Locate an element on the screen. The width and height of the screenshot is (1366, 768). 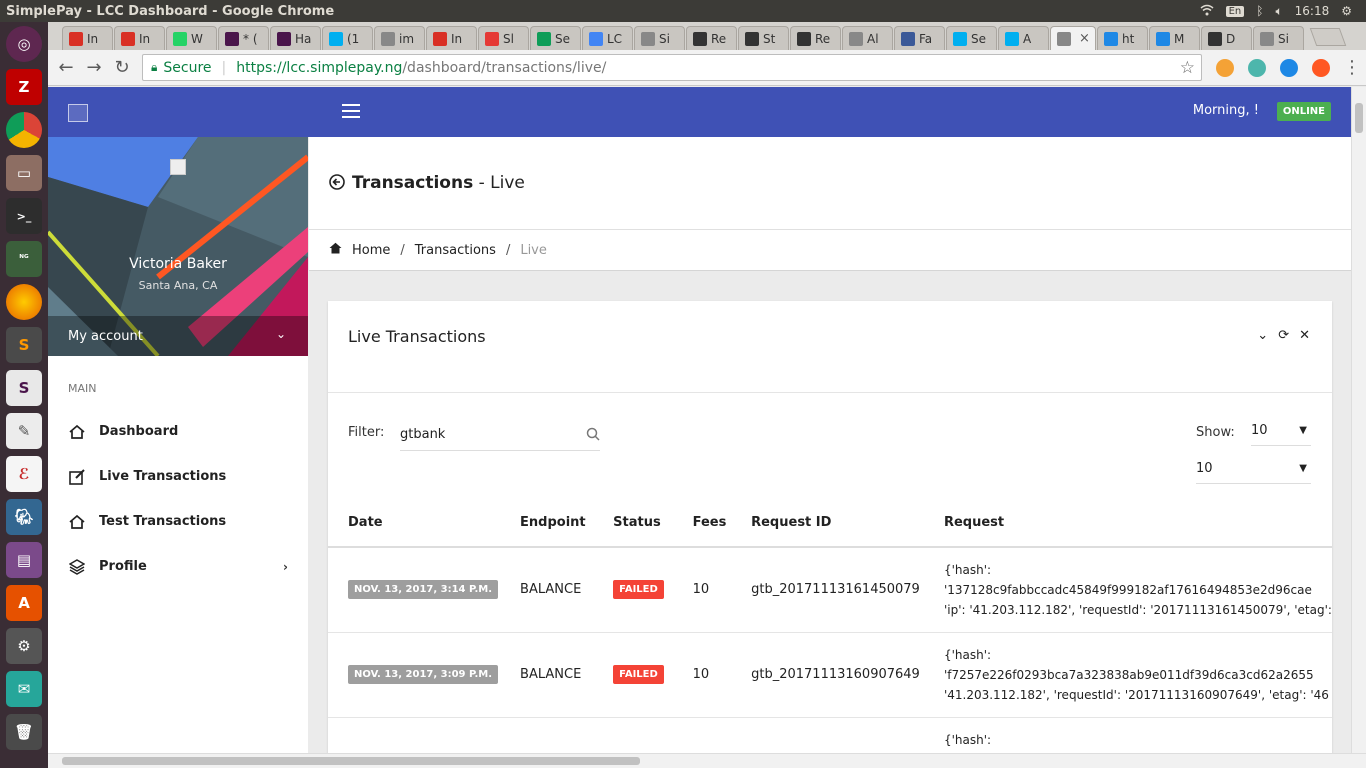
new-tab-button is located at coordinates (1328, 37).